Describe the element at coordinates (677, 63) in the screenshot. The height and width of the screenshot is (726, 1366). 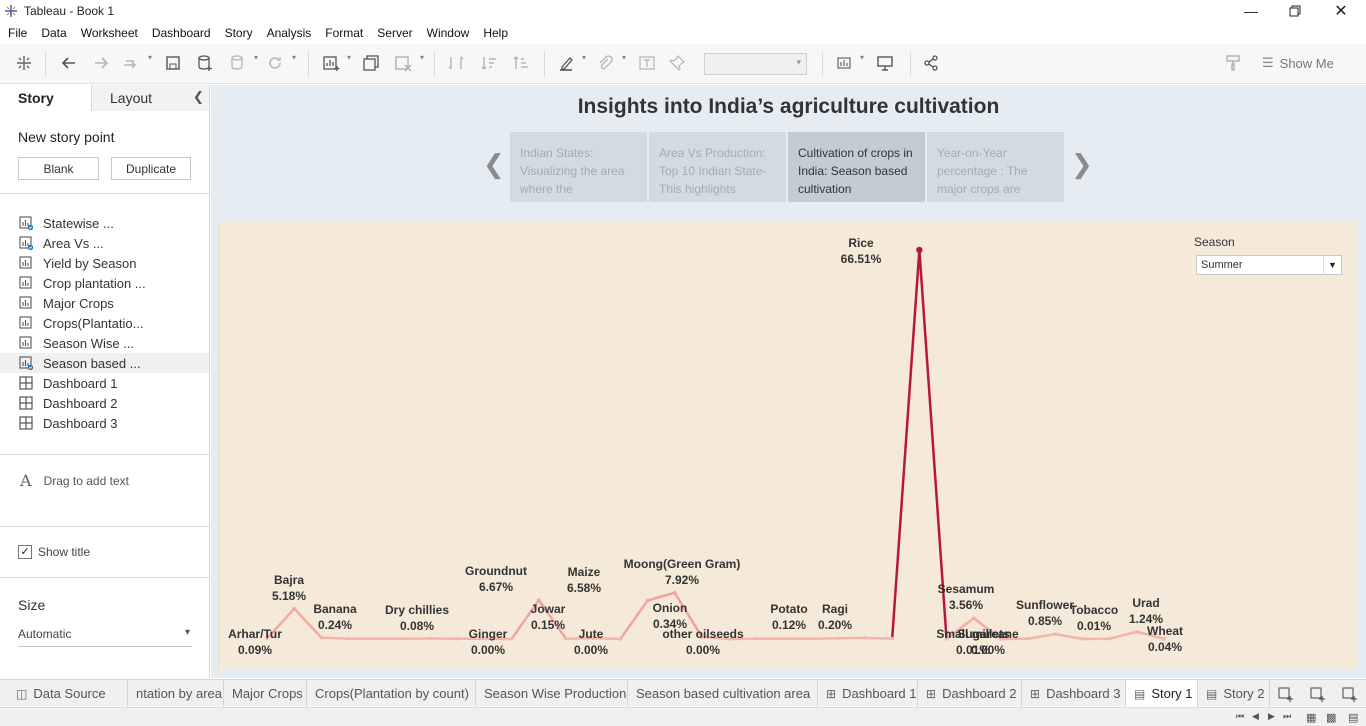
I see `pin-icon` at that location.